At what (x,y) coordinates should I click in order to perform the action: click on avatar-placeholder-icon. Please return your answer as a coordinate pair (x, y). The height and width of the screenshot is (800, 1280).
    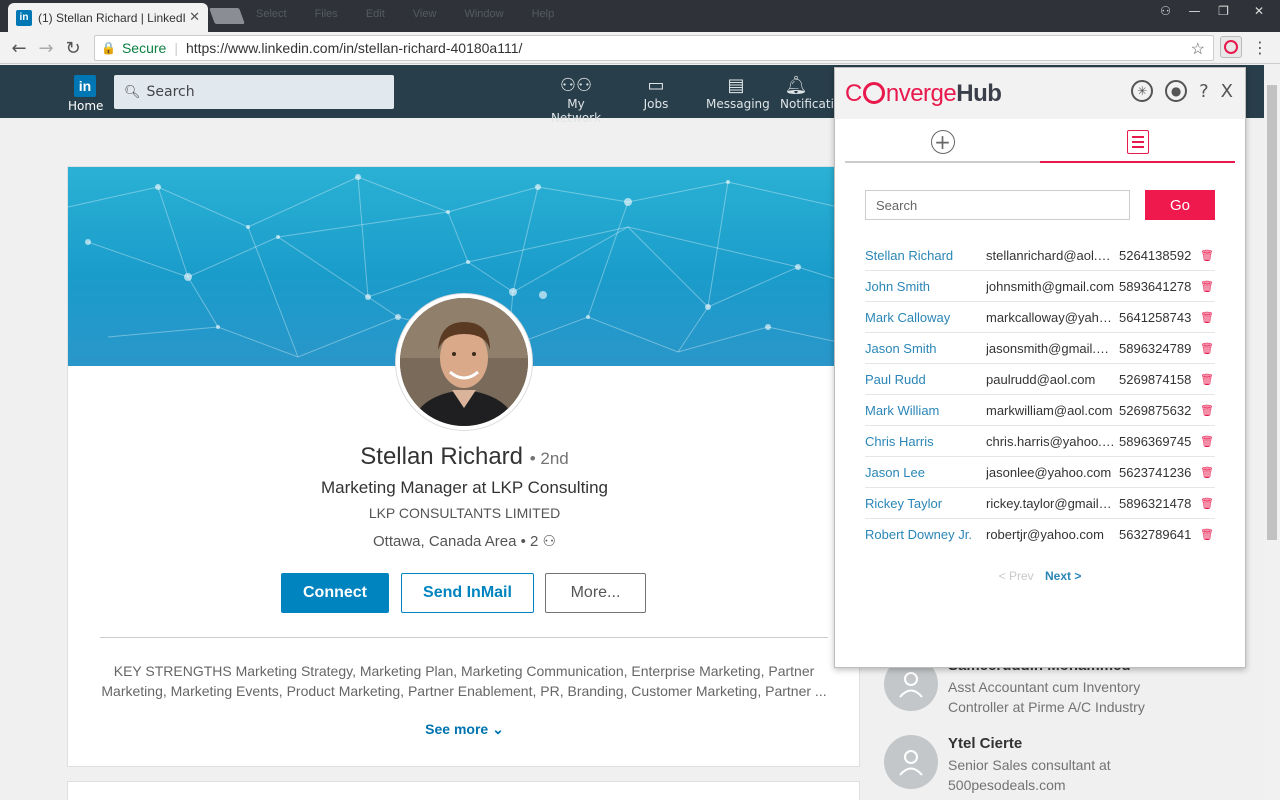
    Looking at the image, I should click on (911, 762).